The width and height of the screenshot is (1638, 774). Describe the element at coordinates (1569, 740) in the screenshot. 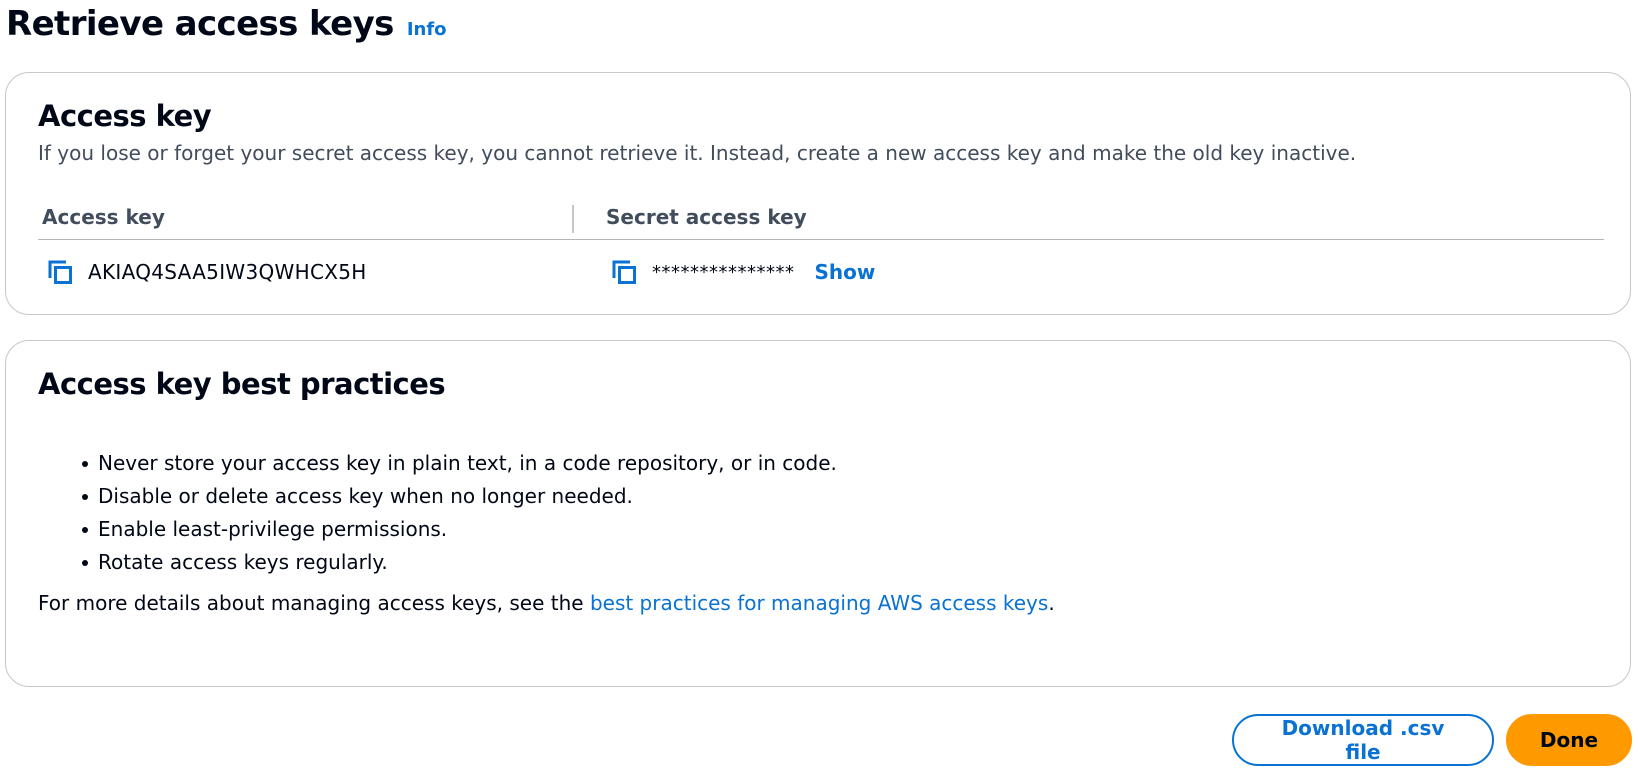

I see `done-button: Done` at that location.